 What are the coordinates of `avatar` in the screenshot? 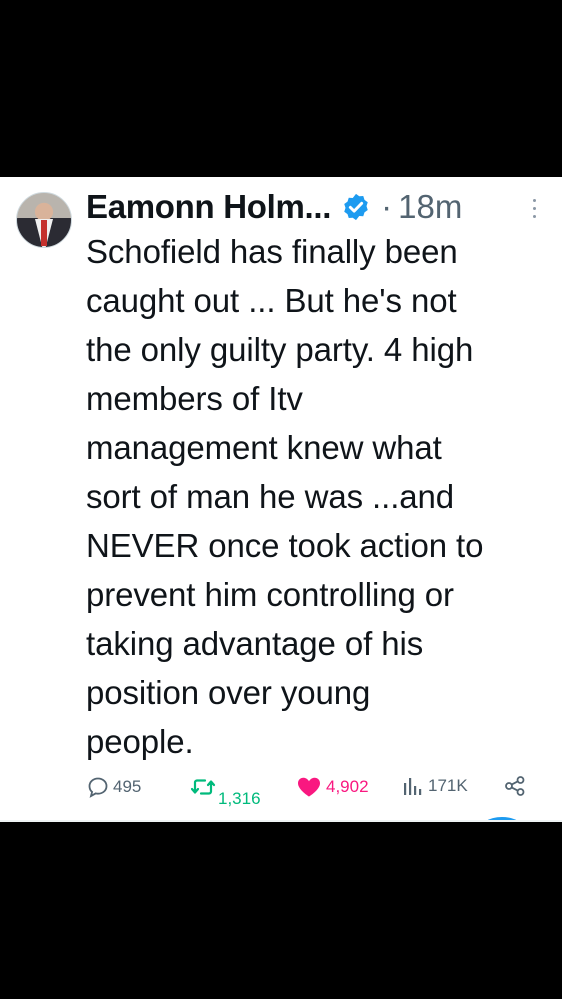 It's located at (44, 220).